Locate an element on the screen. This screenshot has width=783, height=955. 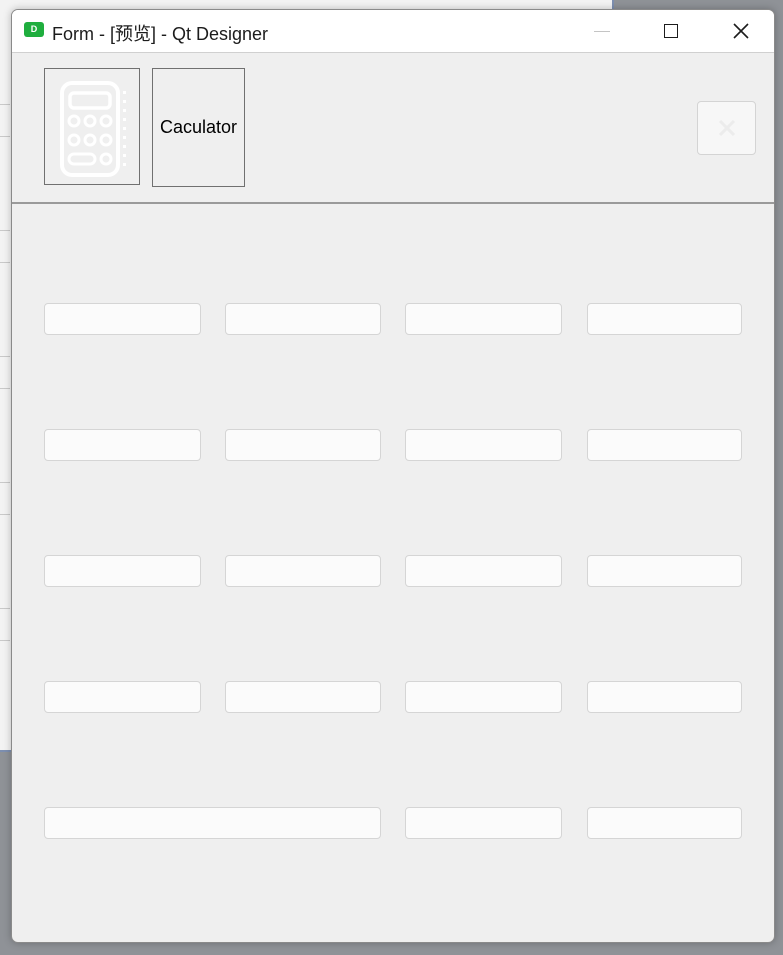
calculator-icon is located at coordinates (93, 129).